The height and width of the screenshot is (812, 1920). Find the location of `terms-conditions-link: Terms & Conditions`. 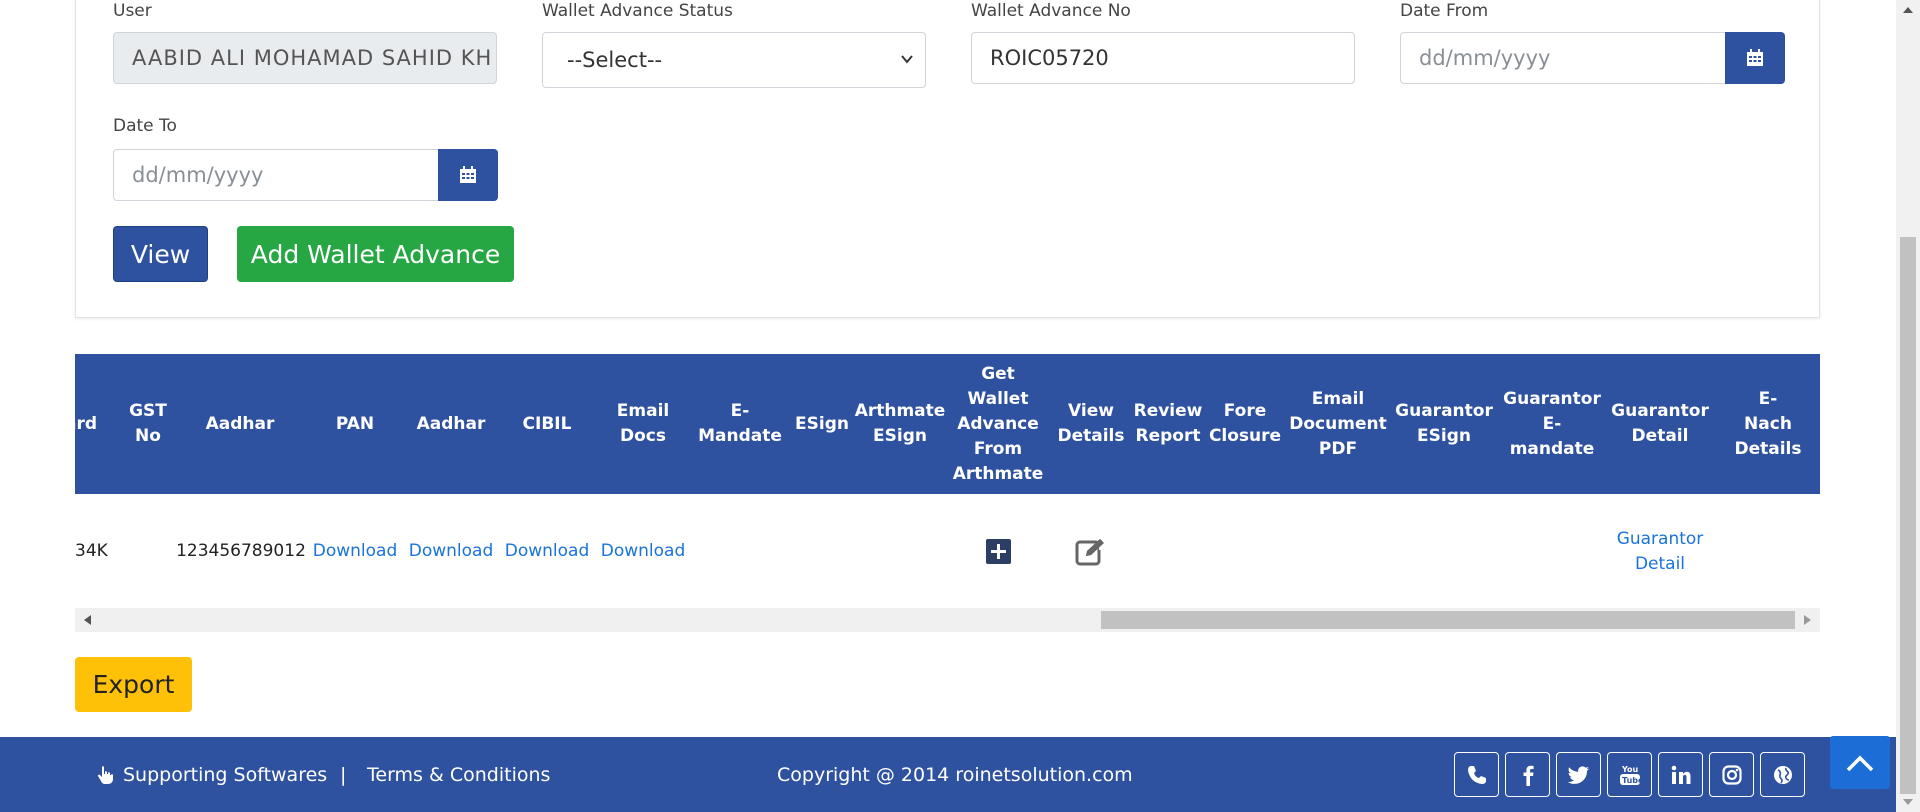

terms-conditions-link: Terms & Conditions is located at coordinates (458, 775).